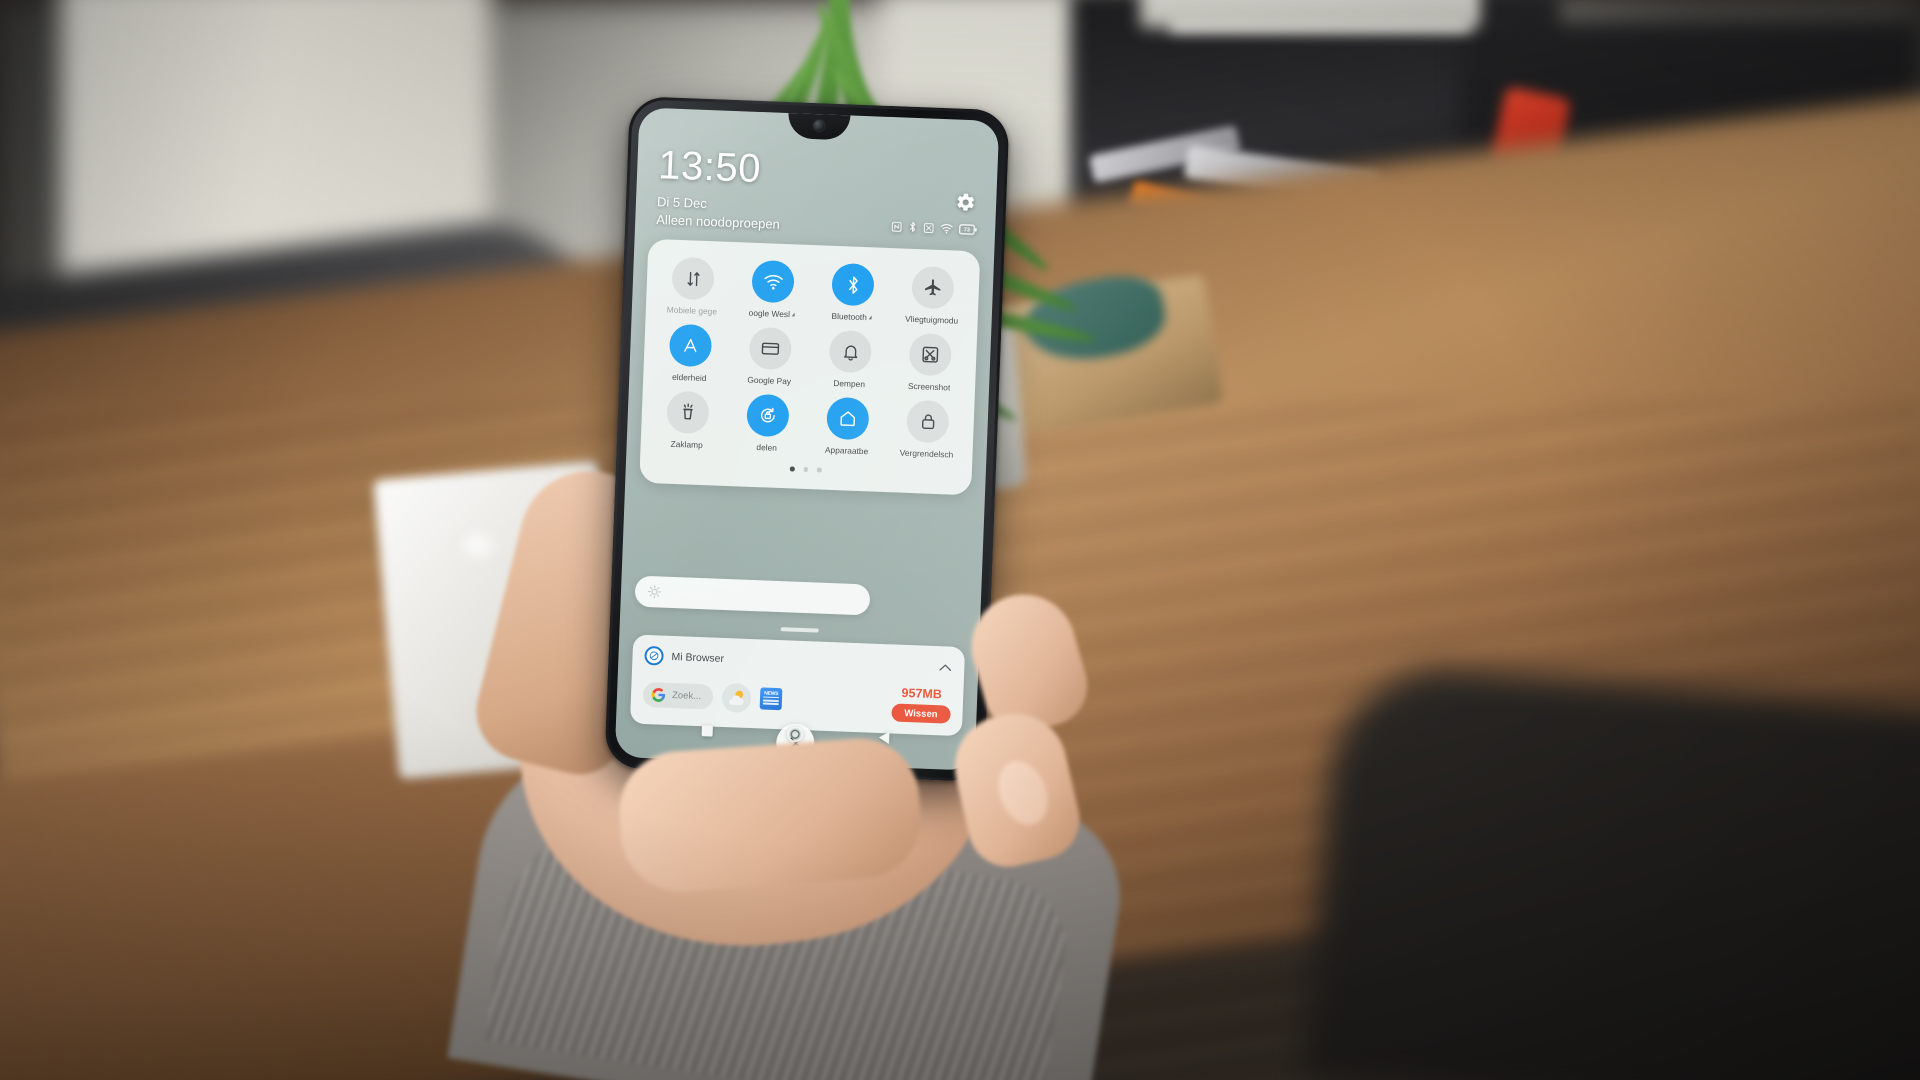  Describe the element at coordinates (706, 730) in the screenshot. I see `recents-square-icon` at that location.